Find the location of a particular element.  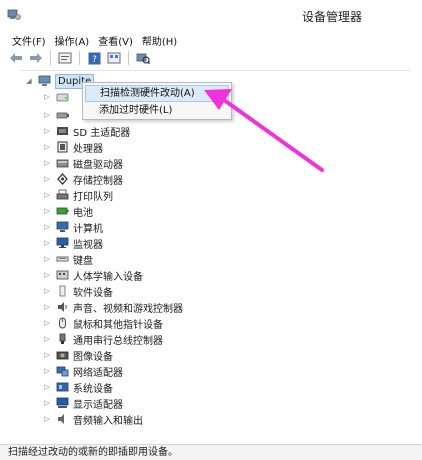

help-button: ? is located at coordinates (94, 58).